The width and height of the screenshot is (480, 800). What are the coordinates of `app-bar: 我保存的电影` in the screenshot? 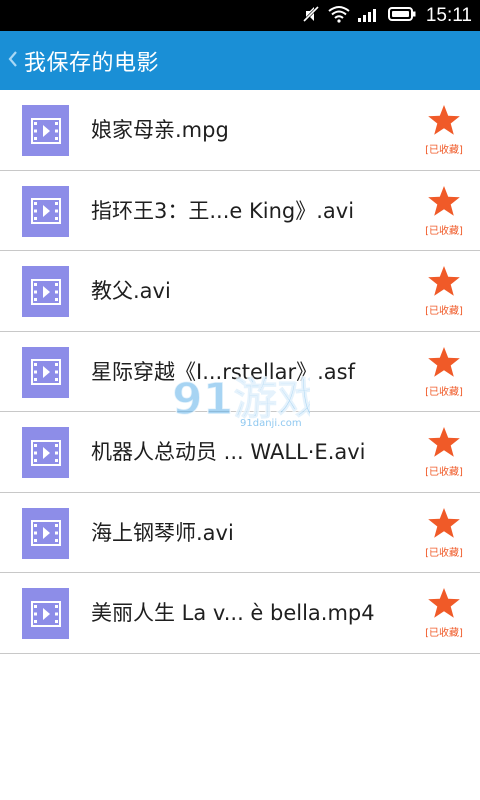 It's located at (240, 60).